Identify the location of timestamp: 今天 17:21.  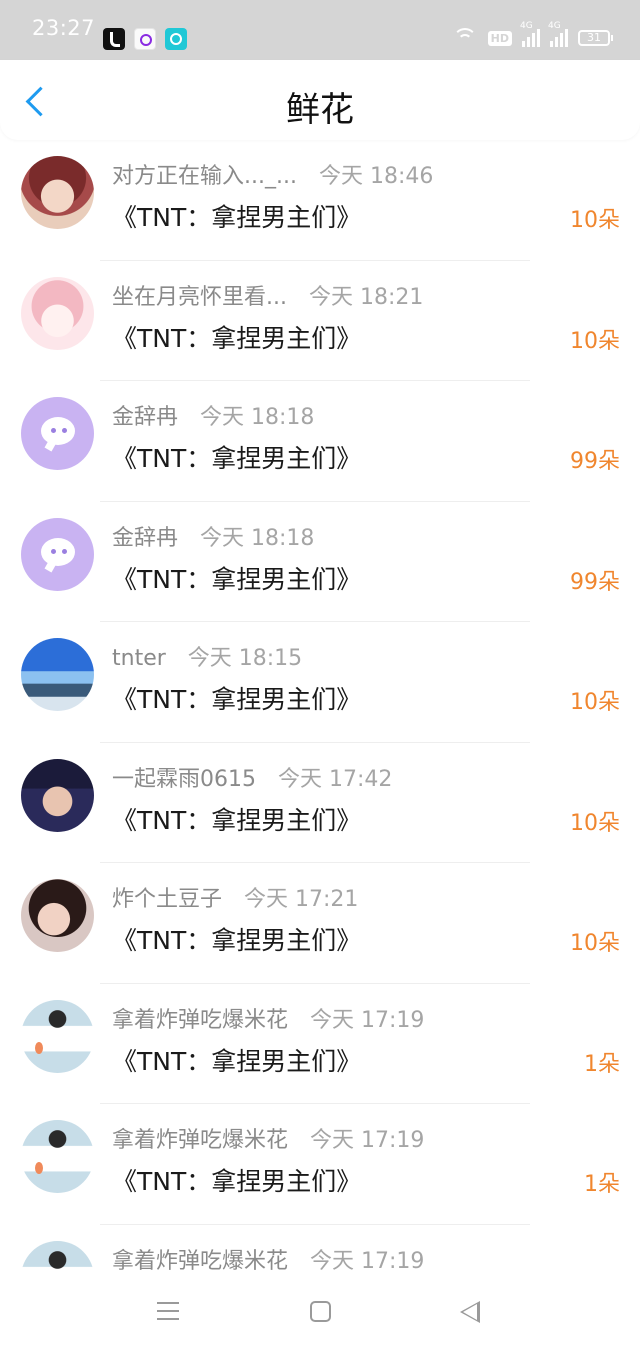
(301, 899).